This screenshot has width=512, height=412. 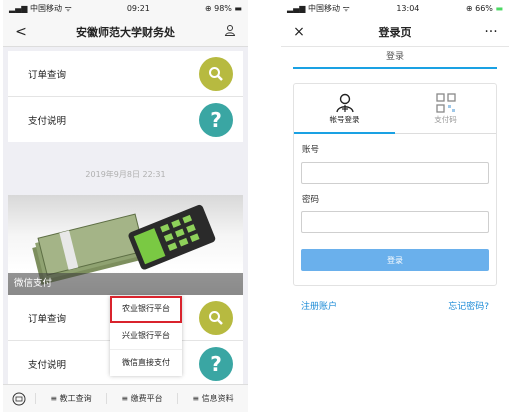 I want to click on tab-account-login: 帐号登录, so click(x=344, y=109).